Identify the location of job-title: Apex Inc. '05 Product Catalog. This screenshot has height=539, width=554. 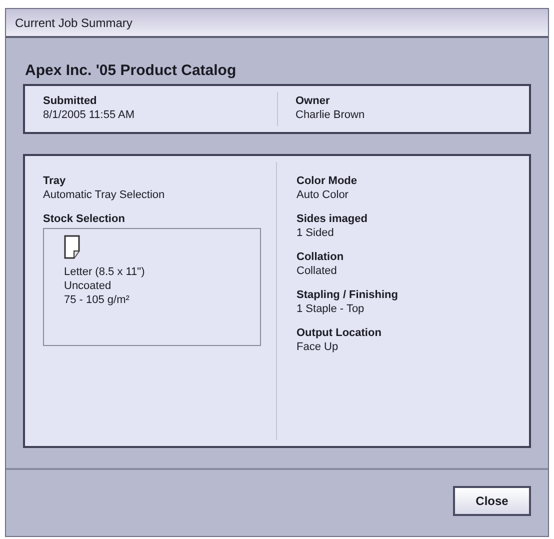
(131, 71).